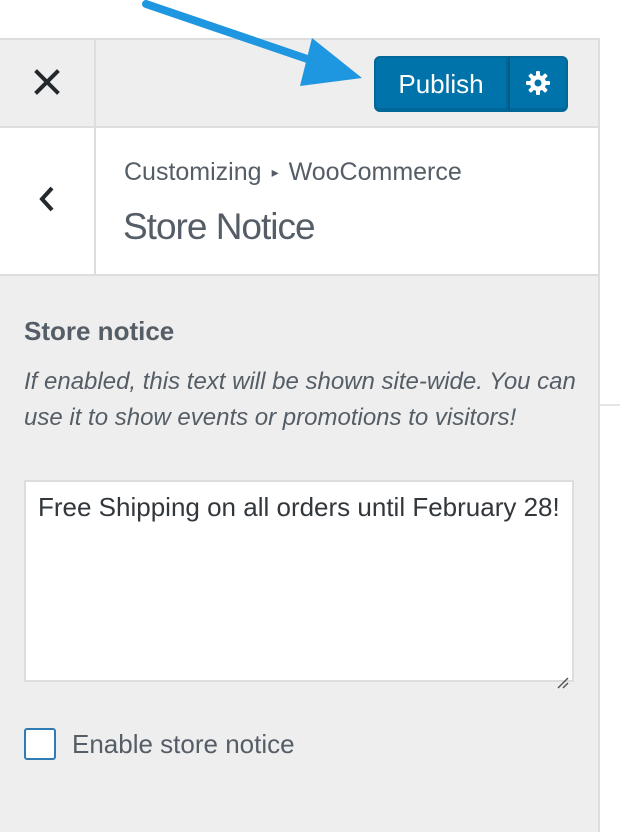  I want to click on publish-button: Publish, so click(441, 84).